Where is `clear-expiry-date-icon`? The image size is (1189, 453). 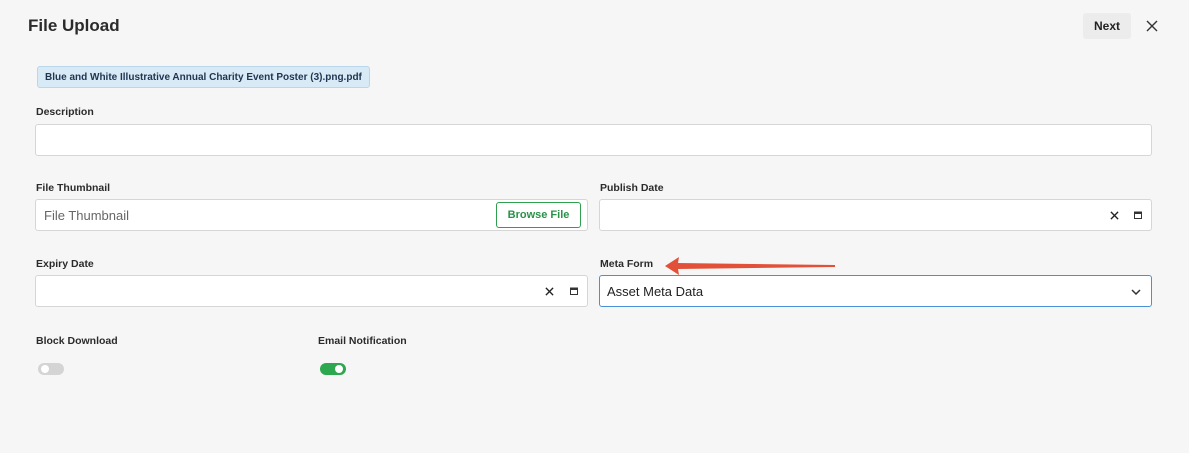 clear-expiry-date-icon is located at coordinates (549, 291).